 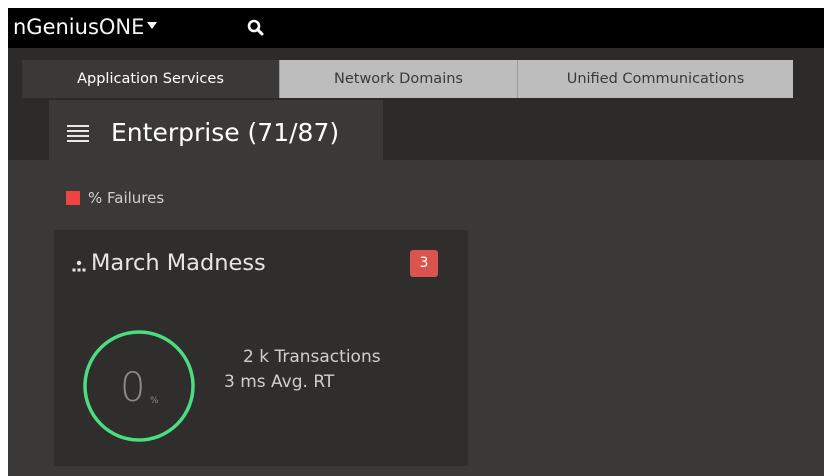 What do you see at coordinates (78, 134) in the screenshot?
I see `hamburger-menu-icon` at bounding box center [78, 134].